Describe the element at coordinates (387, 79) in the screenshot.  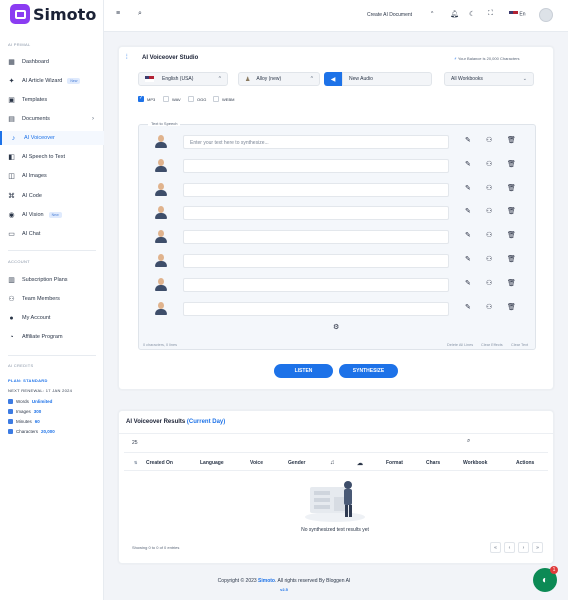
I see `audio-name-input: New Audio` at that location.